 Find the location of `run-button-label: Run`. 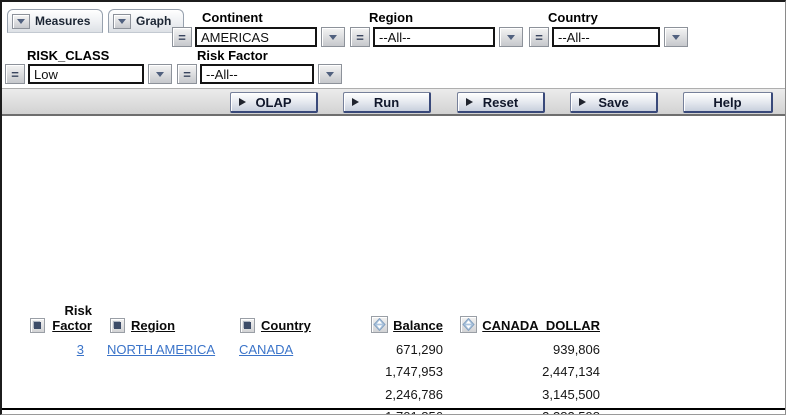

run-button-label: Run is located at coordinates (386, 102).